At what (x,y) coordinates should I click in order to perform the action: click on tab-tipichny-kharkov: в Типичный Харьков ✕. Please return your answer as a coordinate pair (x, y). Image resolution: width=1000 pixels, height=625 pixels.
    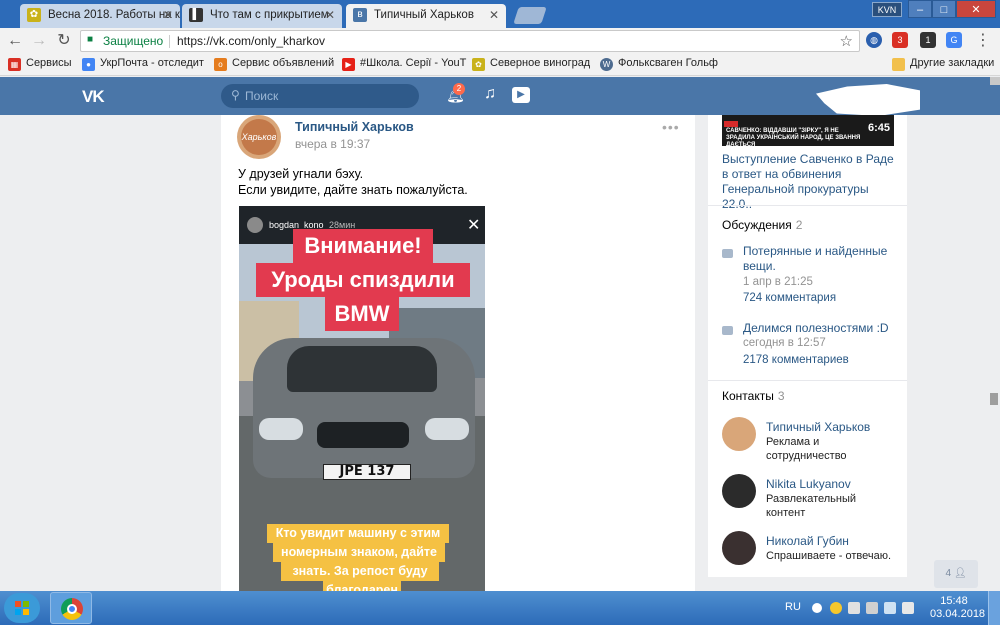
    Looking at the image, I should click on (426, 16).